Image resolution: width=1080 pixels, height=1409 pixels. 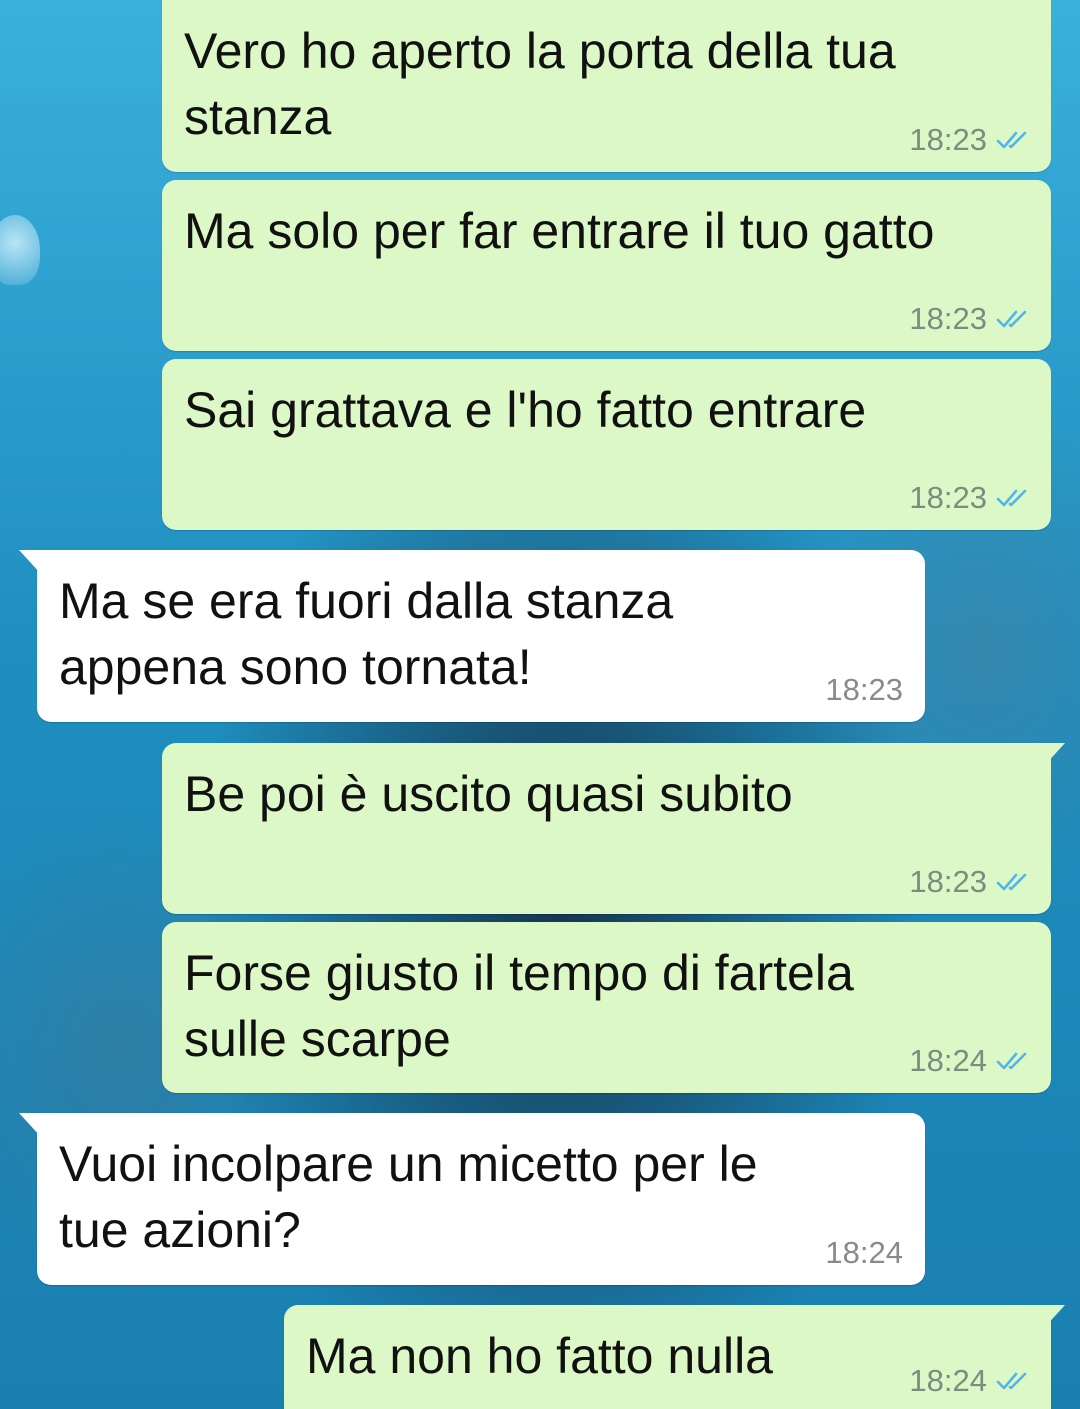 What do you see at coordinates (525, 410) in the screenshot?
I see `message-text: Sai grattava e l'ho fatto entrare` at bounding box center [525, 410].